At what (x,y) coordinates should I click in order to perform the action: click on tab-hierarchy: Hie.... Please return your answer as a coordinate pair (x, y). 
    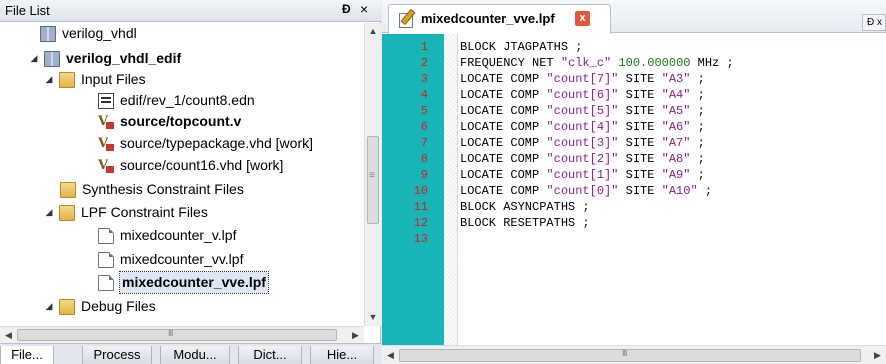
    Looking at the image, I should click on (342, 355).